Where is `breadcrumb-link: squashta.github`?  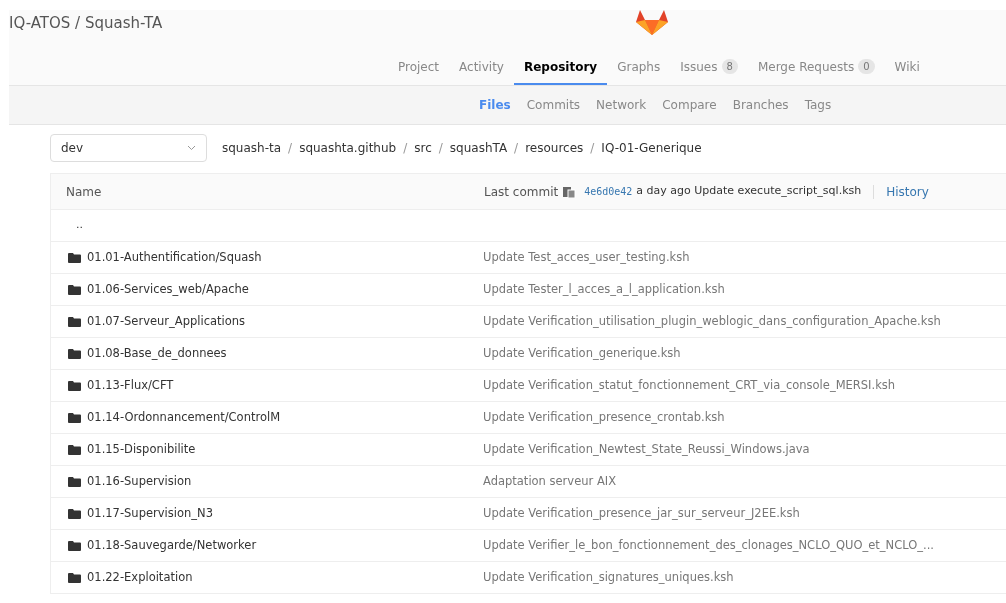
breadcrumb-link: squashta.github is located at coordinates (348, 148).